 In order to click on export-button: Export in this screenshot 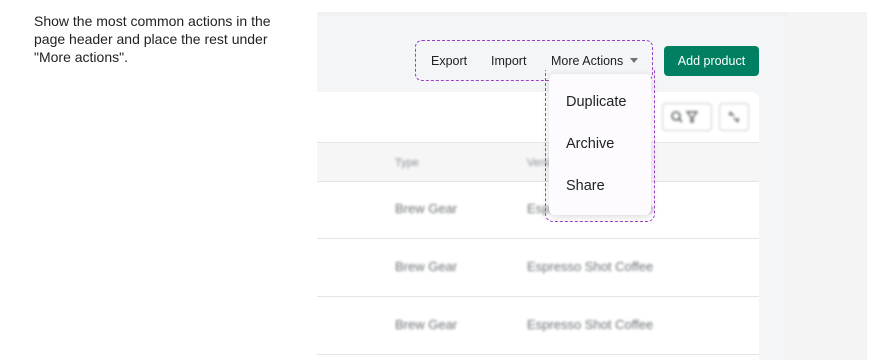, I will do `click(449, 61)`.